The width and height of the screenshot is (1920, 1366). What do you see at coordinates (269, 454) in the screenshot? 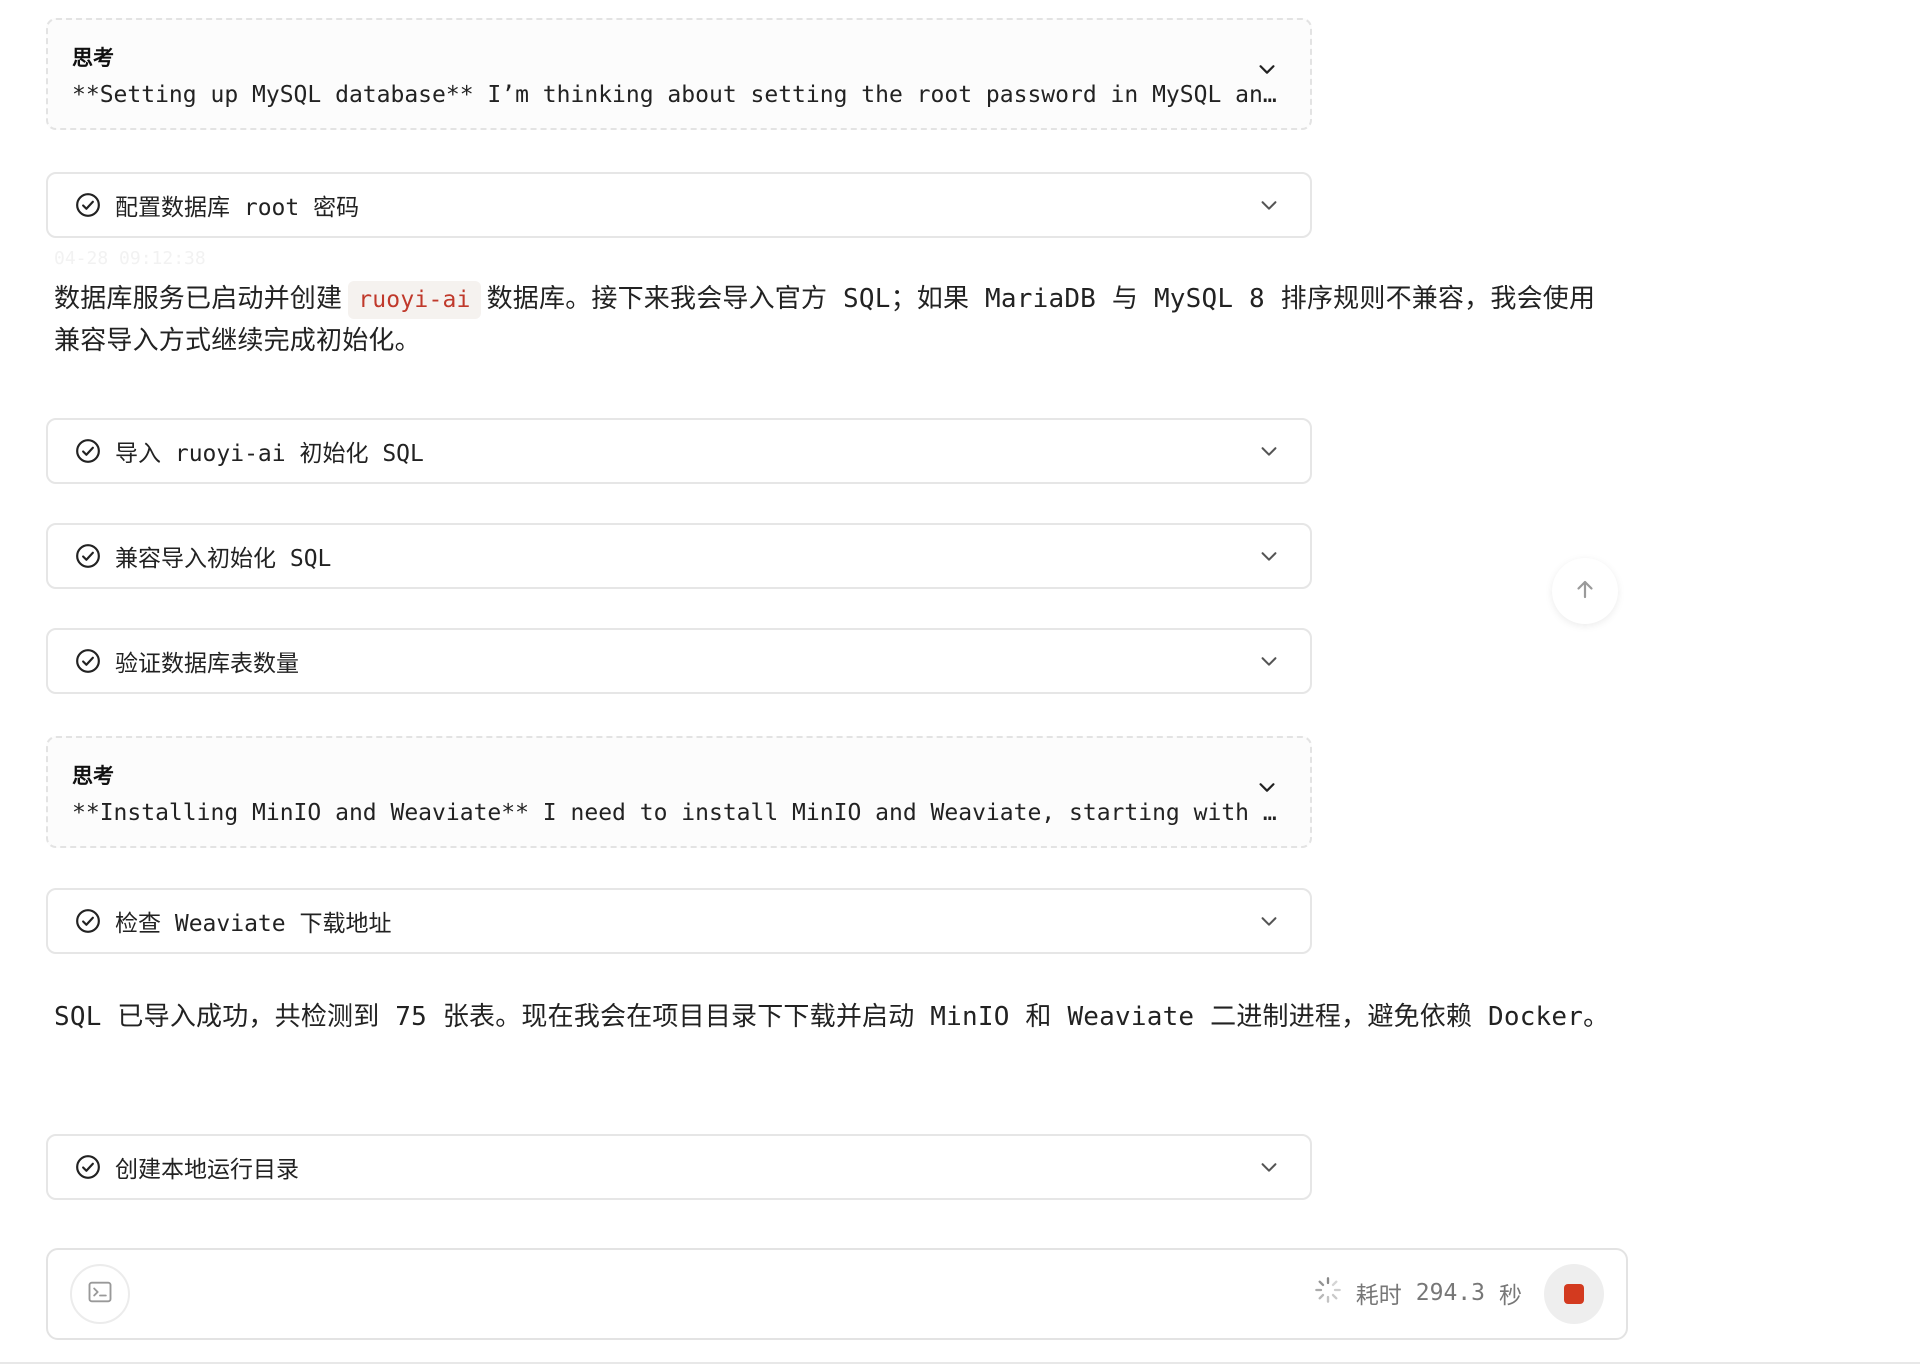
I see `step-label: 导入 ruoyi-ai 初始化 SQL` at bounding box center [269, 454].